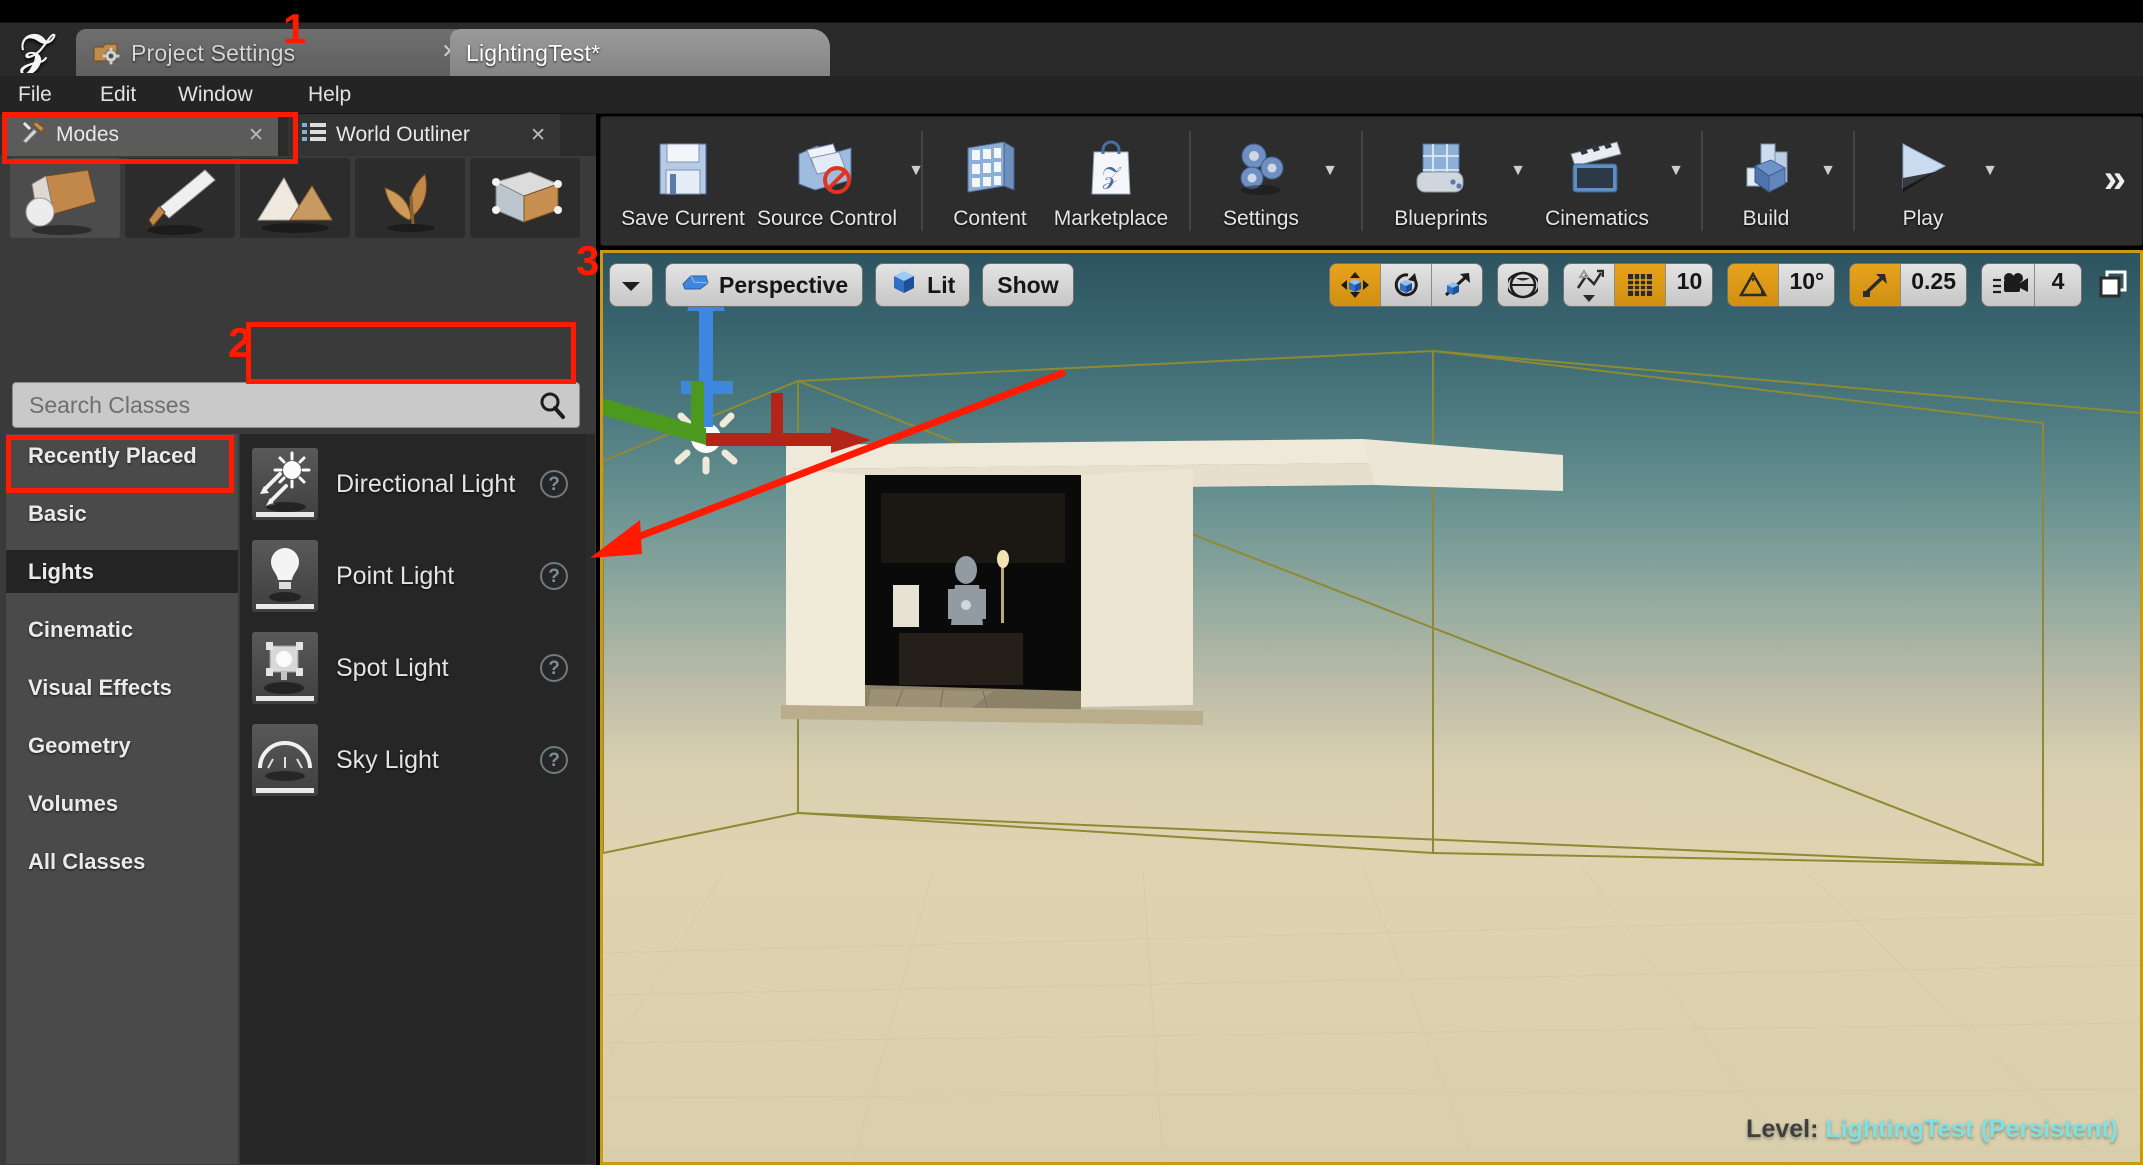 This screenshot has height=1165, width=2143. Describe the element at coordinates (990, 169) in the screenshot. I see `content-browser-icon` at that location.